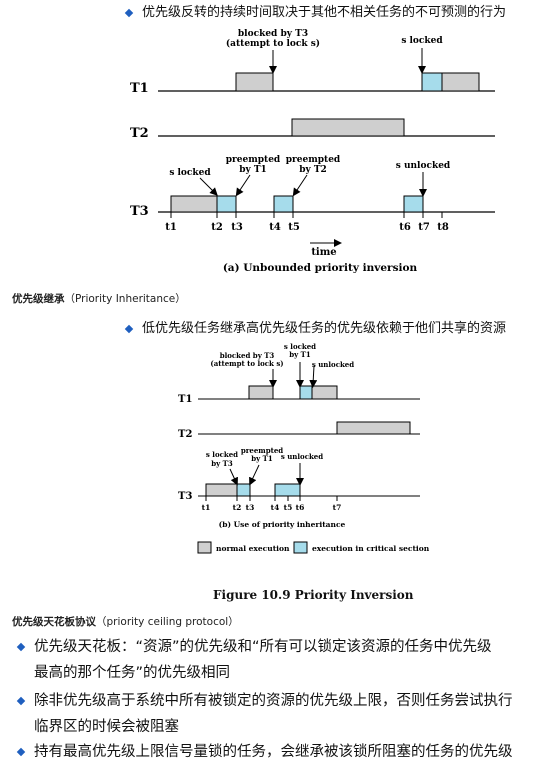  Describe the element at coordinates (261, 392) in the screenshot. I see `diagram-b-t1-normal-bar` at that location.